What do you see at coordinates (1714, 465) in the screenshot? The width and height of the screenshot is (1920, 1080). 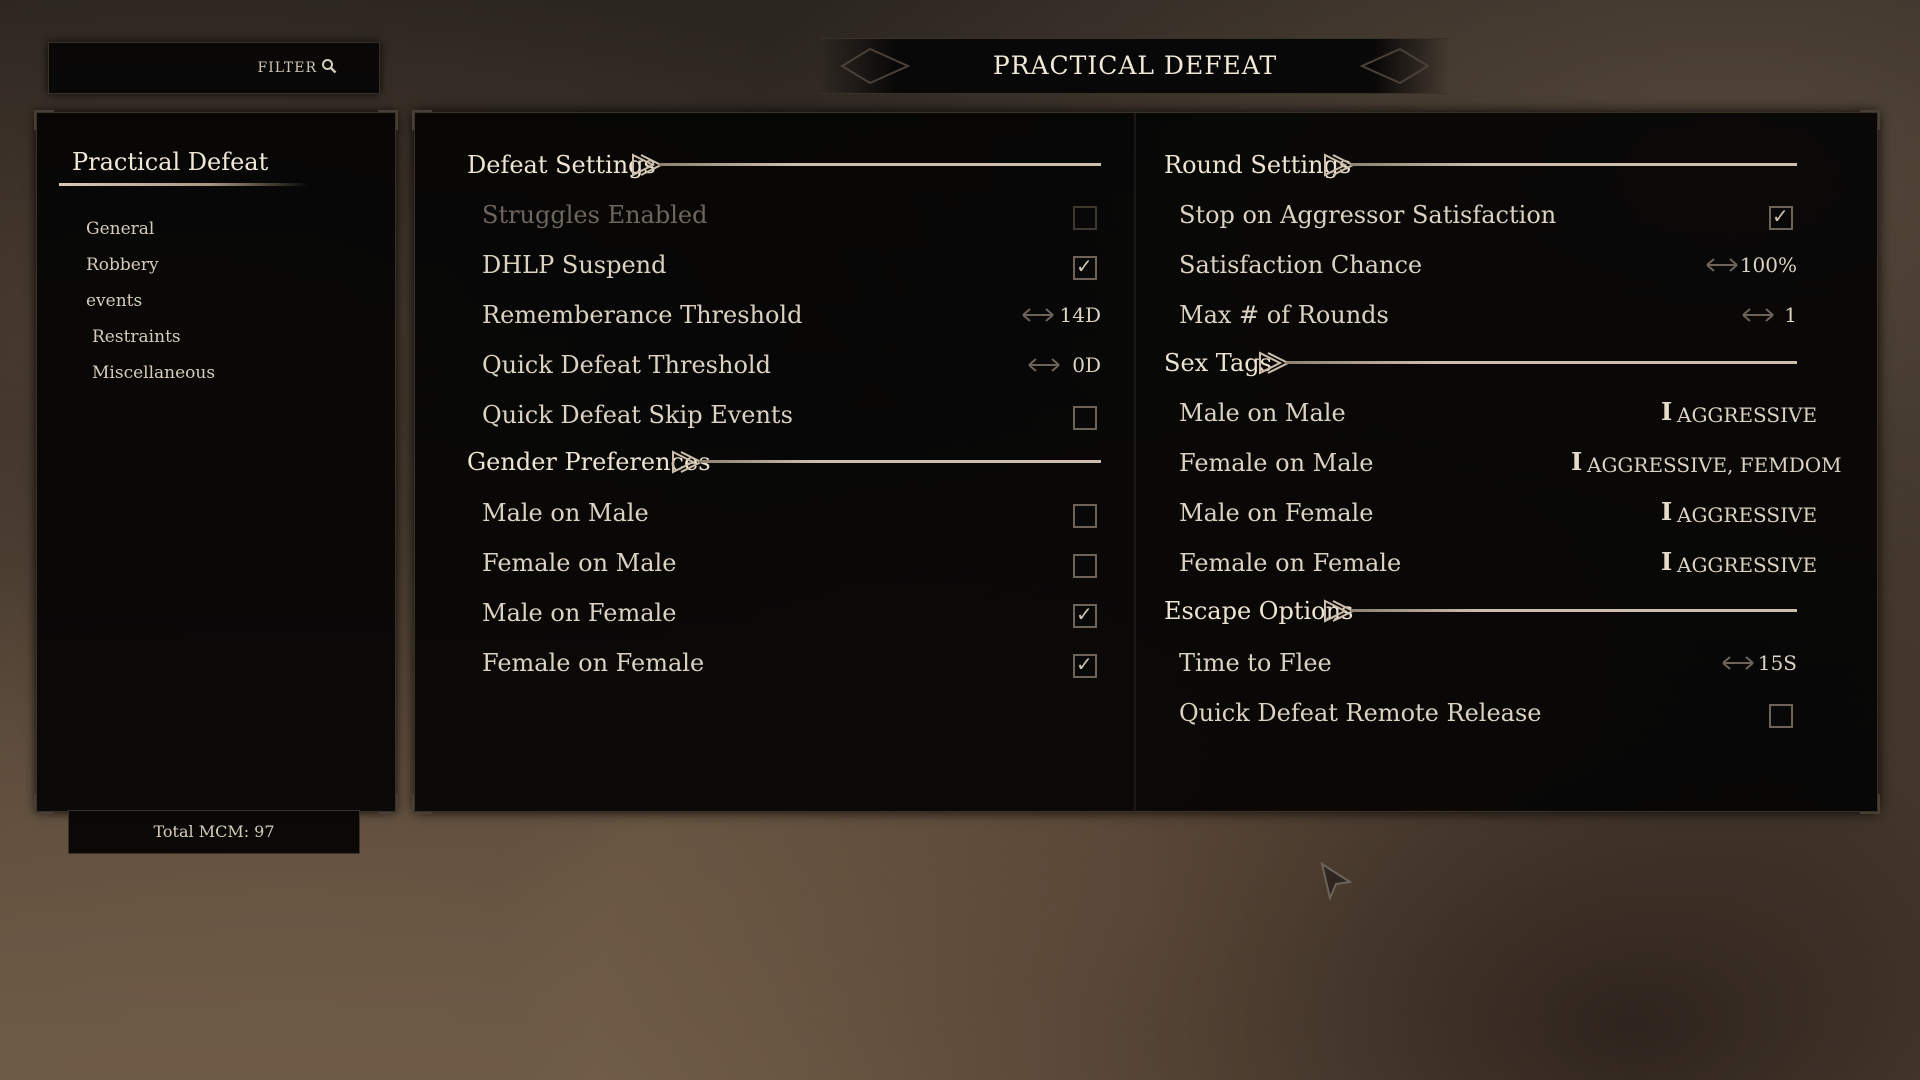 I see `tags-female-on-male-value: AGGRESSIVE, FEMDOM` at bounding box center [1714, 465].